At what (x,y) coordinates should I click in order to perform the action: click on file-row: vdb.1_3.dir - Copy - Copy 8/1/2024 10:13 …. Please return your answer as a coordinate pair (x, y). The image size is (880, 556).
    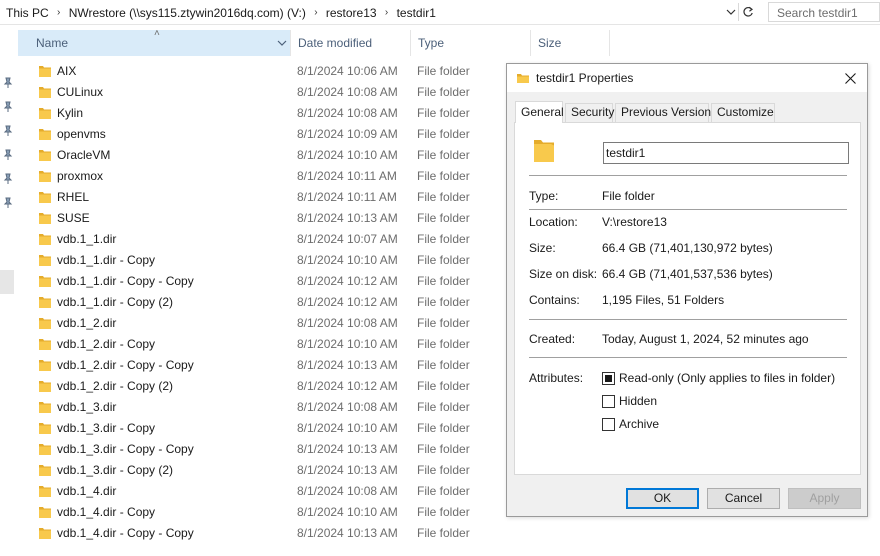
    Looking at the image, I should click on (258, 449).